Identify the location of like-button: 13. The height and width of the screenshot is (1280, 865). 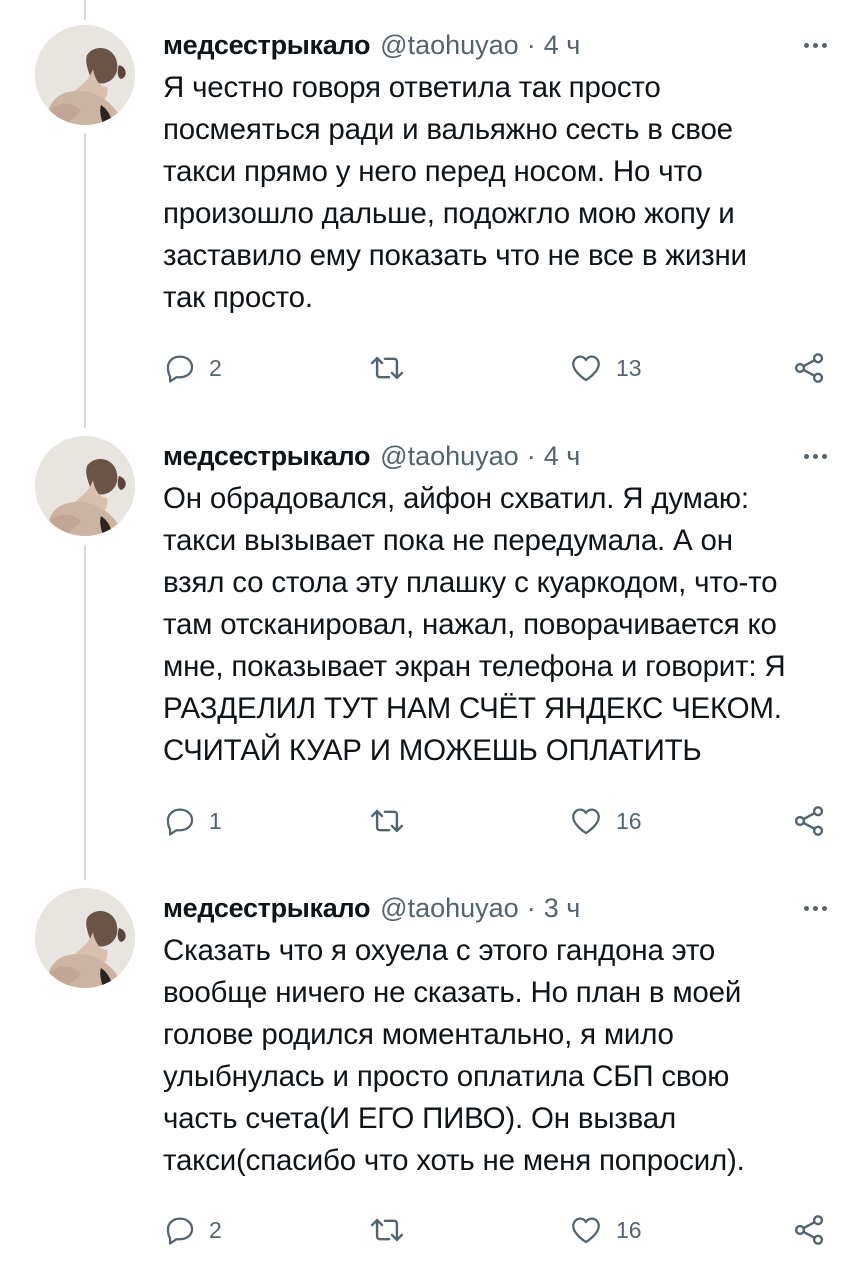
(605, 368).